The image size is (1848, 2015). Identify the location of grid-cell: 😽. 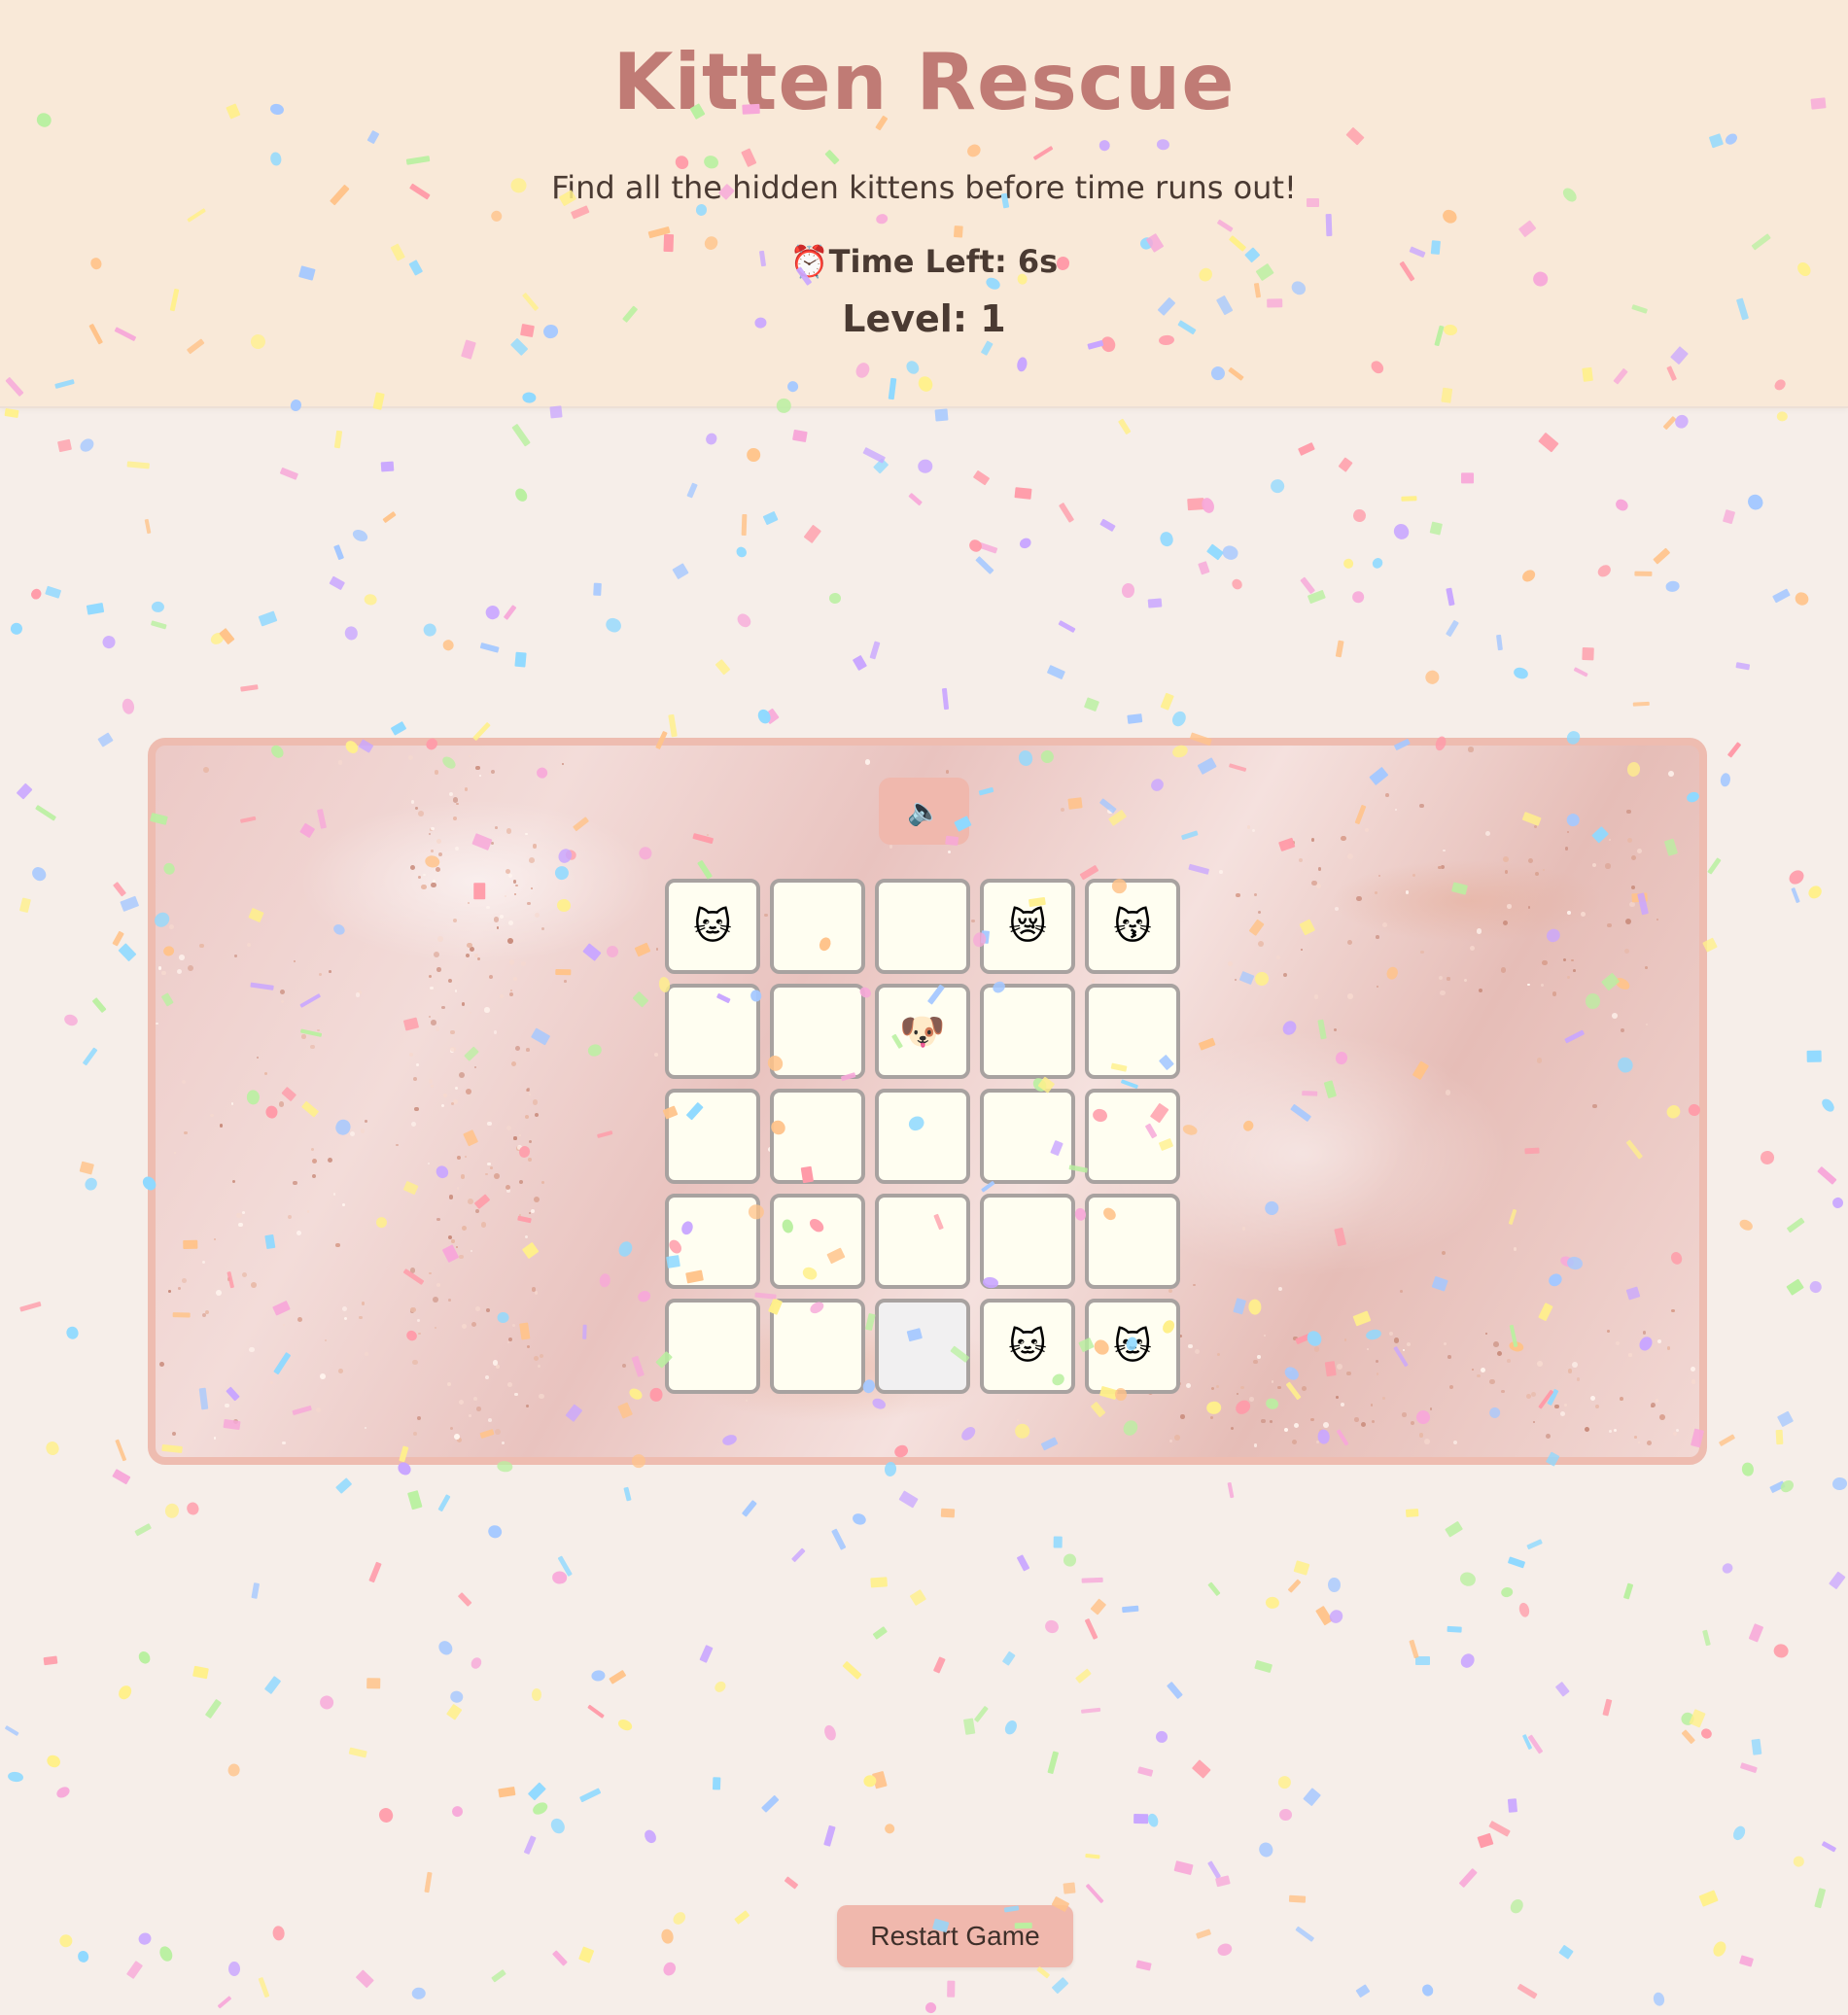
(1132, 926).